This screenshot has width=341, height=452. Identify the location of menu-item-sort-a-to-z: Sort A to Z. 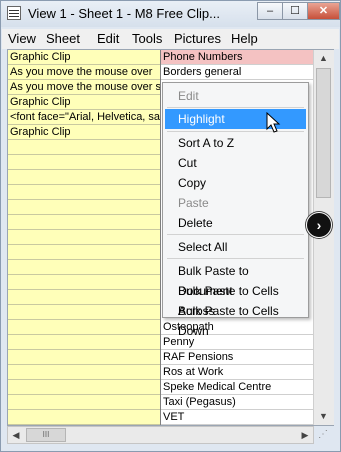
(235, 143).